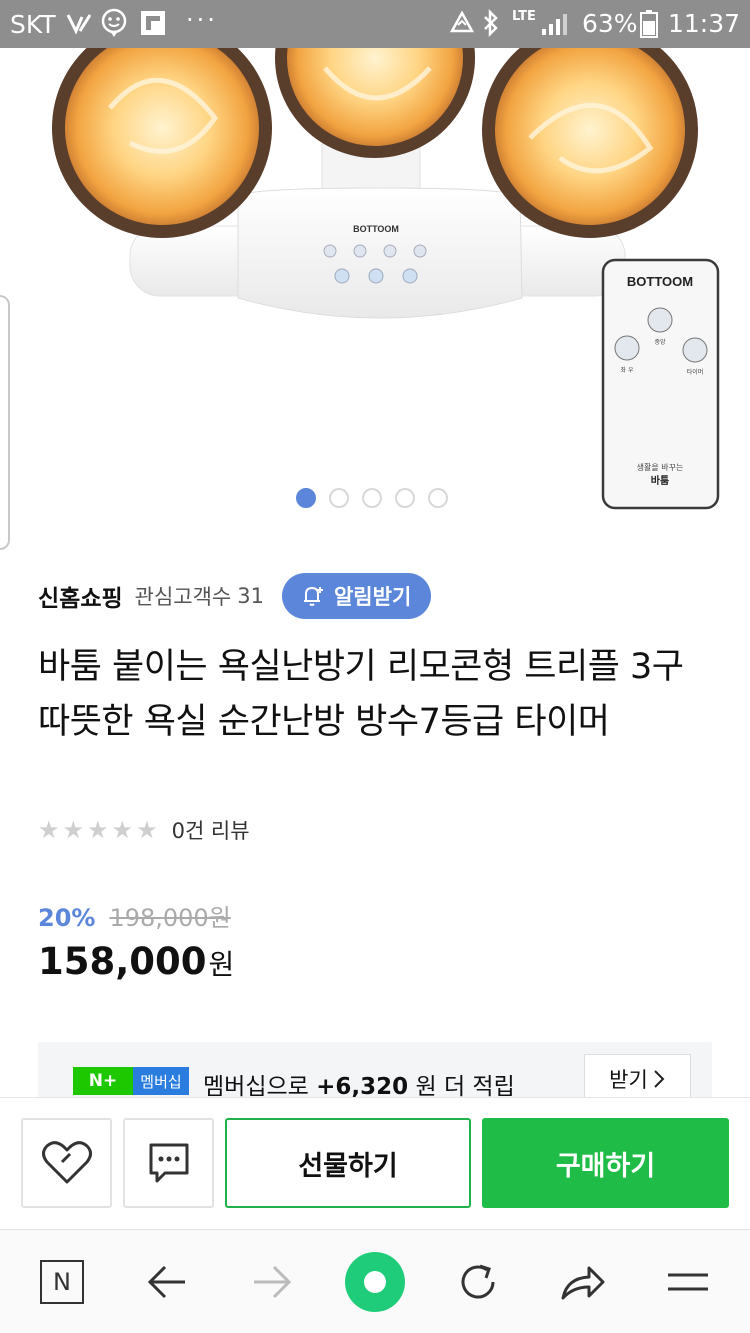 This screenshot has width=750, height=1333. What do you see at coordinates (659, 1078) in the screenshot?
I see `chevron-right-icon` at bounding box center [659, 1078].